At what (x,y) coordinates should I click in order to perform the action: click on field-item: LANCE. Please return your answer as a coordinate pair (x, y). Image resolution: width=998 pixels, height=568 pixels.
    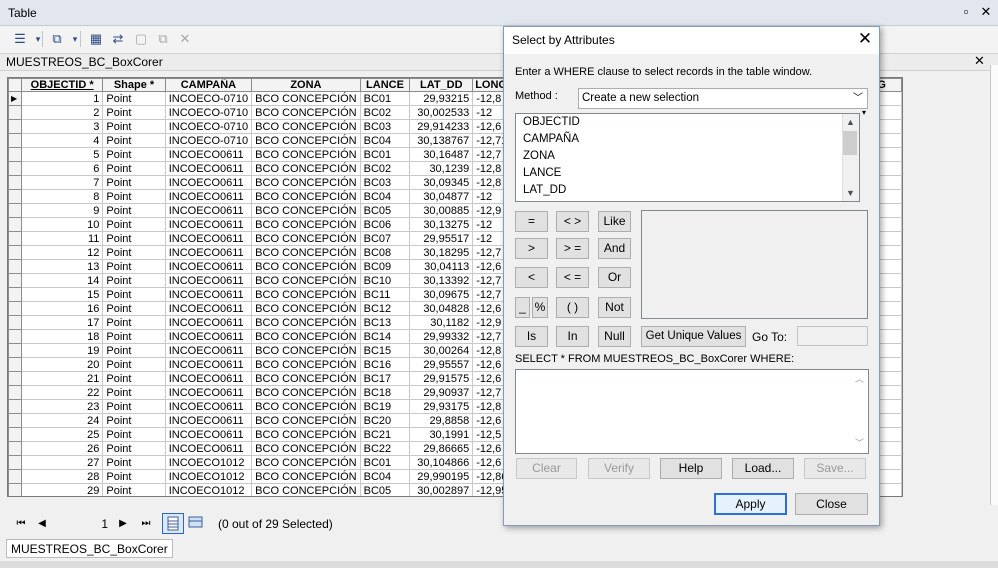
    Looking at the image, I should click on (542, 173).